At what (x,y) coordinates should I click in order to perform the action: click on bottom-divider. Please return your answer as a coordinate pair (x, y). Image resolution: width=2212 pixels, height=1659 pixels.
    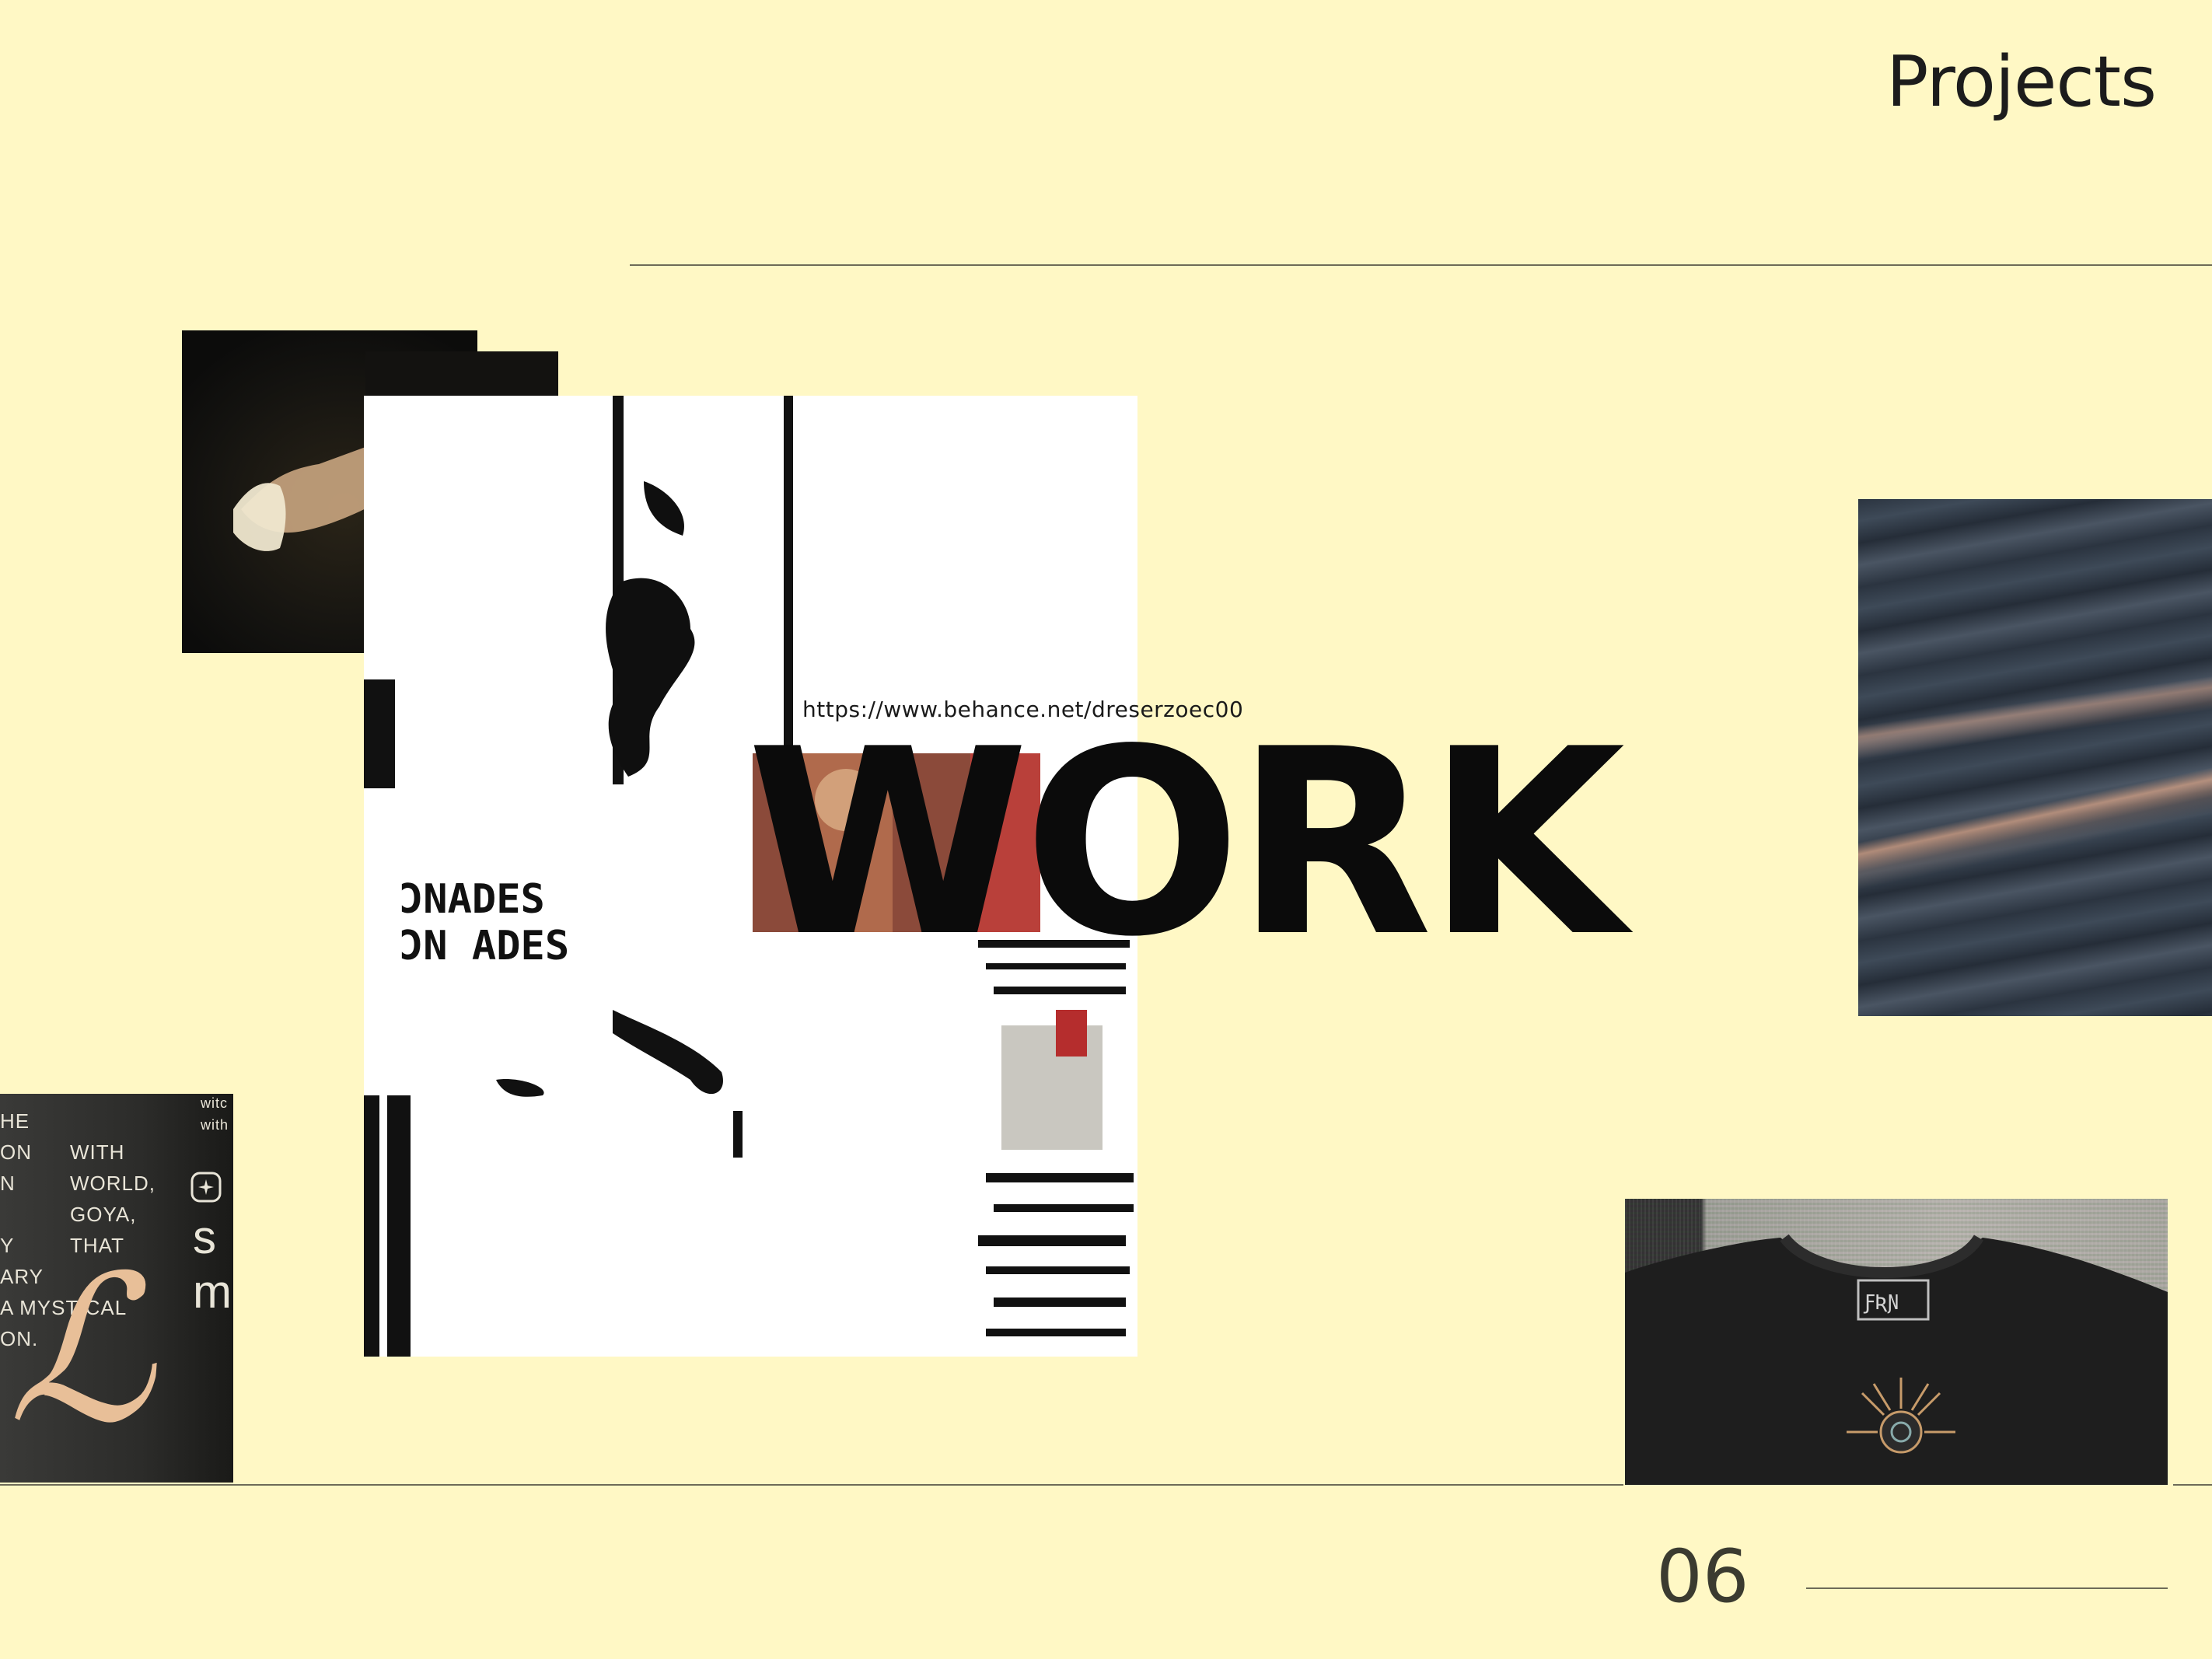
    Looking at the image, I should click on (812, 1485).